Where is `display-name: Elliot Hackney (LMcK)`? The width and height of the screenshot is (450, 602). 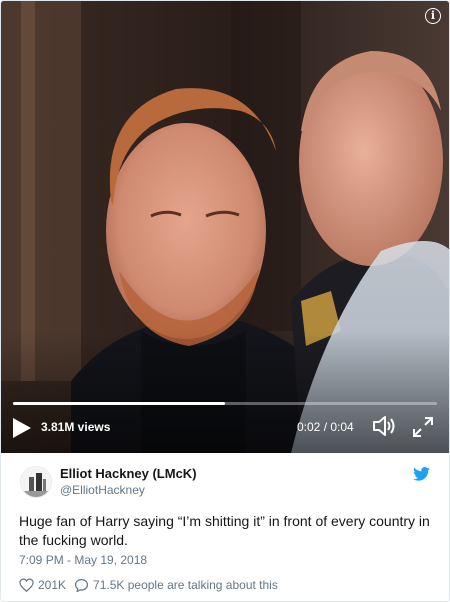
display-name: Elliot Hackney (LMcK) is located at coordinates (128, 474).